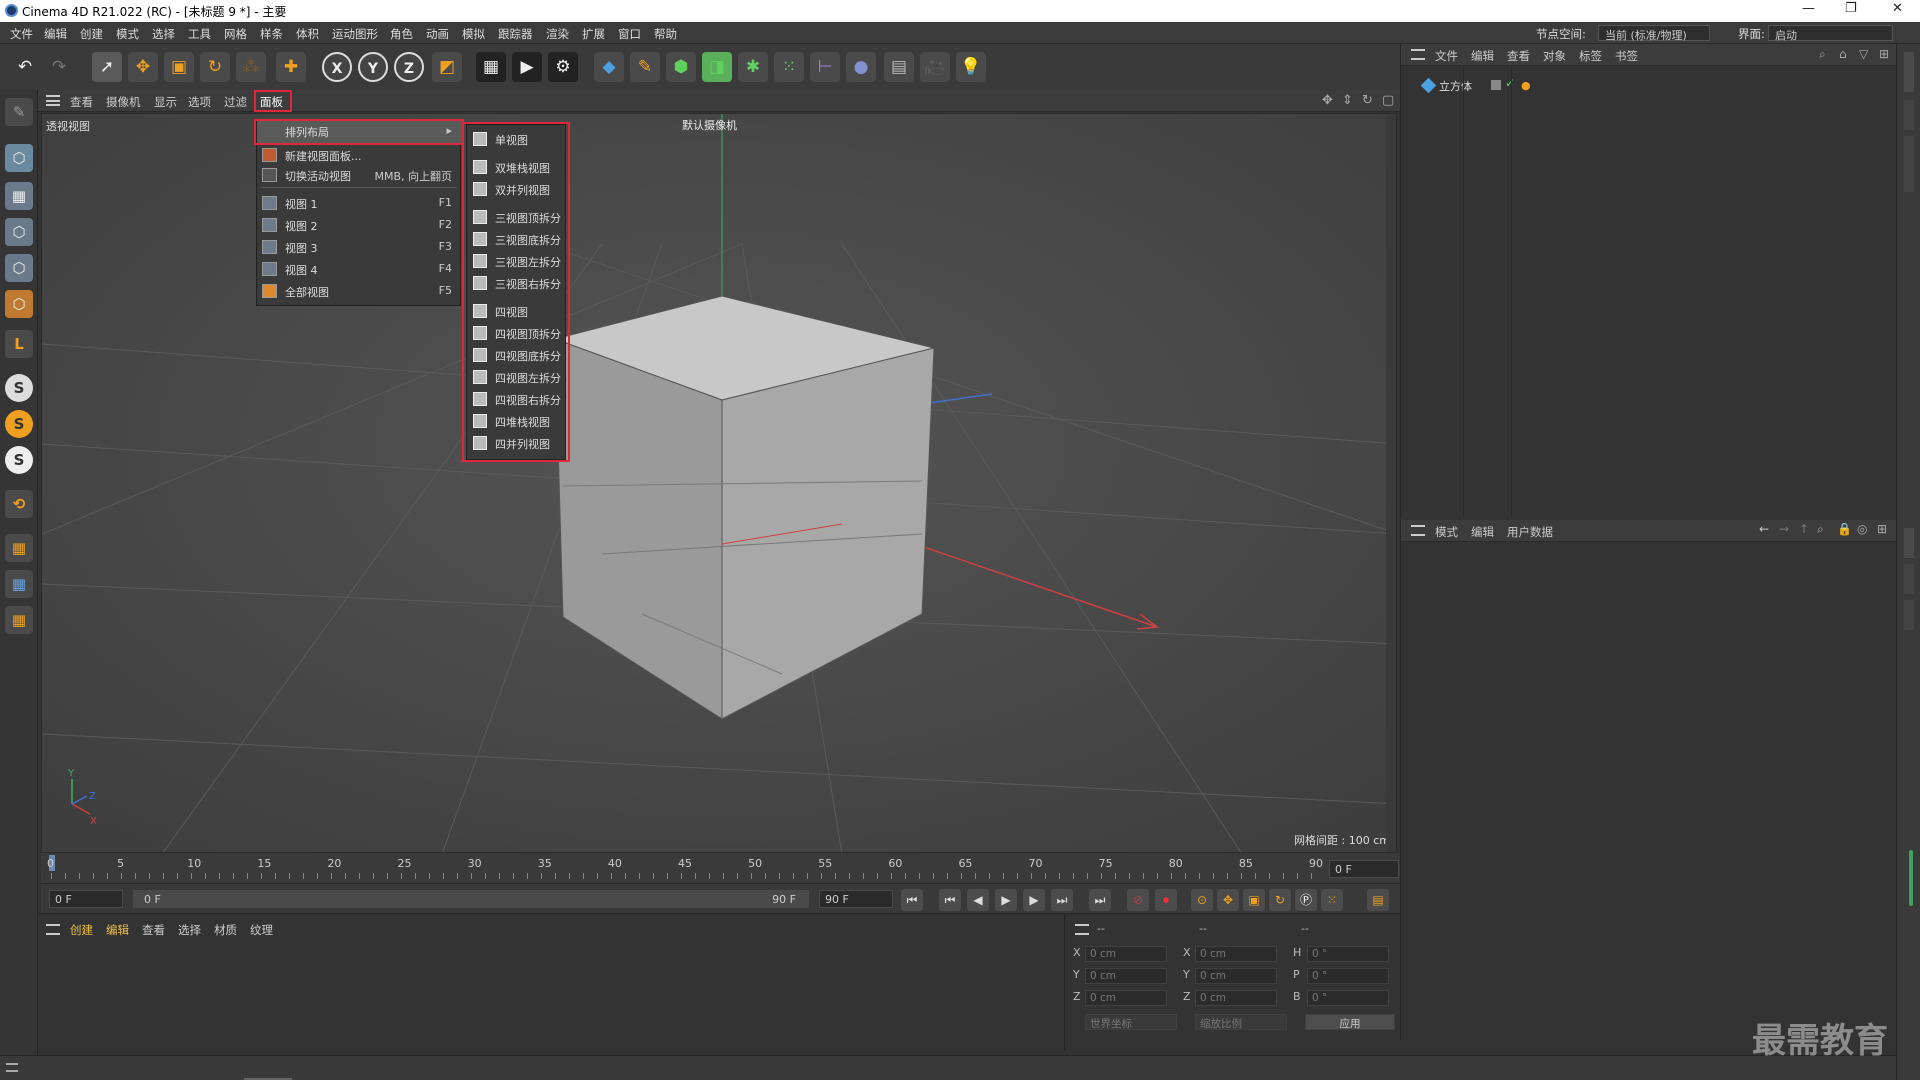 The height and width of the screenshot is (1080, 1920). I want to click on camera-label: 默认摄像机, so click(709, 125).